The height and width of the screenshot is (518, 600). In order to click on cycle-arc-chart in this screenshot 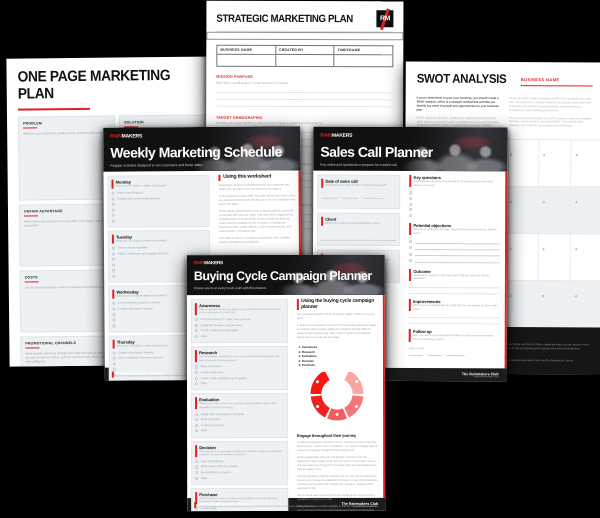, I will do `click(337, 396)`.